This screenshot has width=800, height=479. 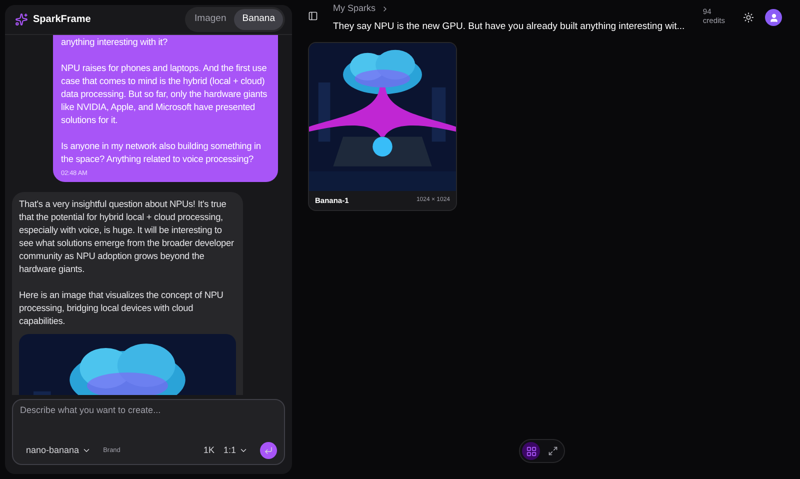 I want to click on user-icon, so click(x=773, y=17).